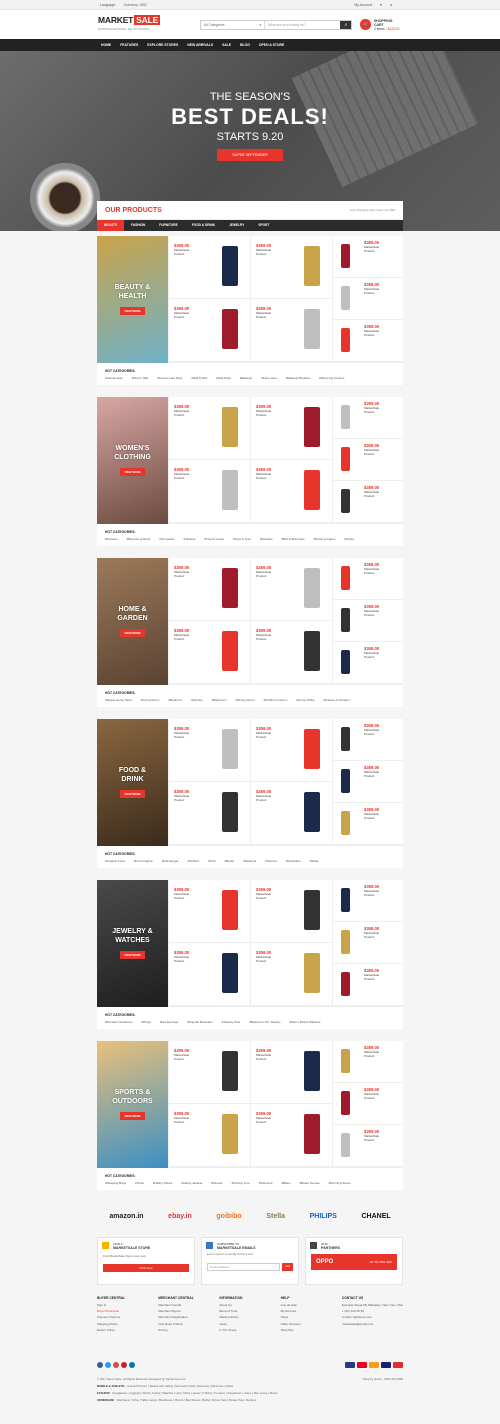 The image size is (500, 1424). I want to click on hot-category-link: #Space Home Store, so click(118, 700).